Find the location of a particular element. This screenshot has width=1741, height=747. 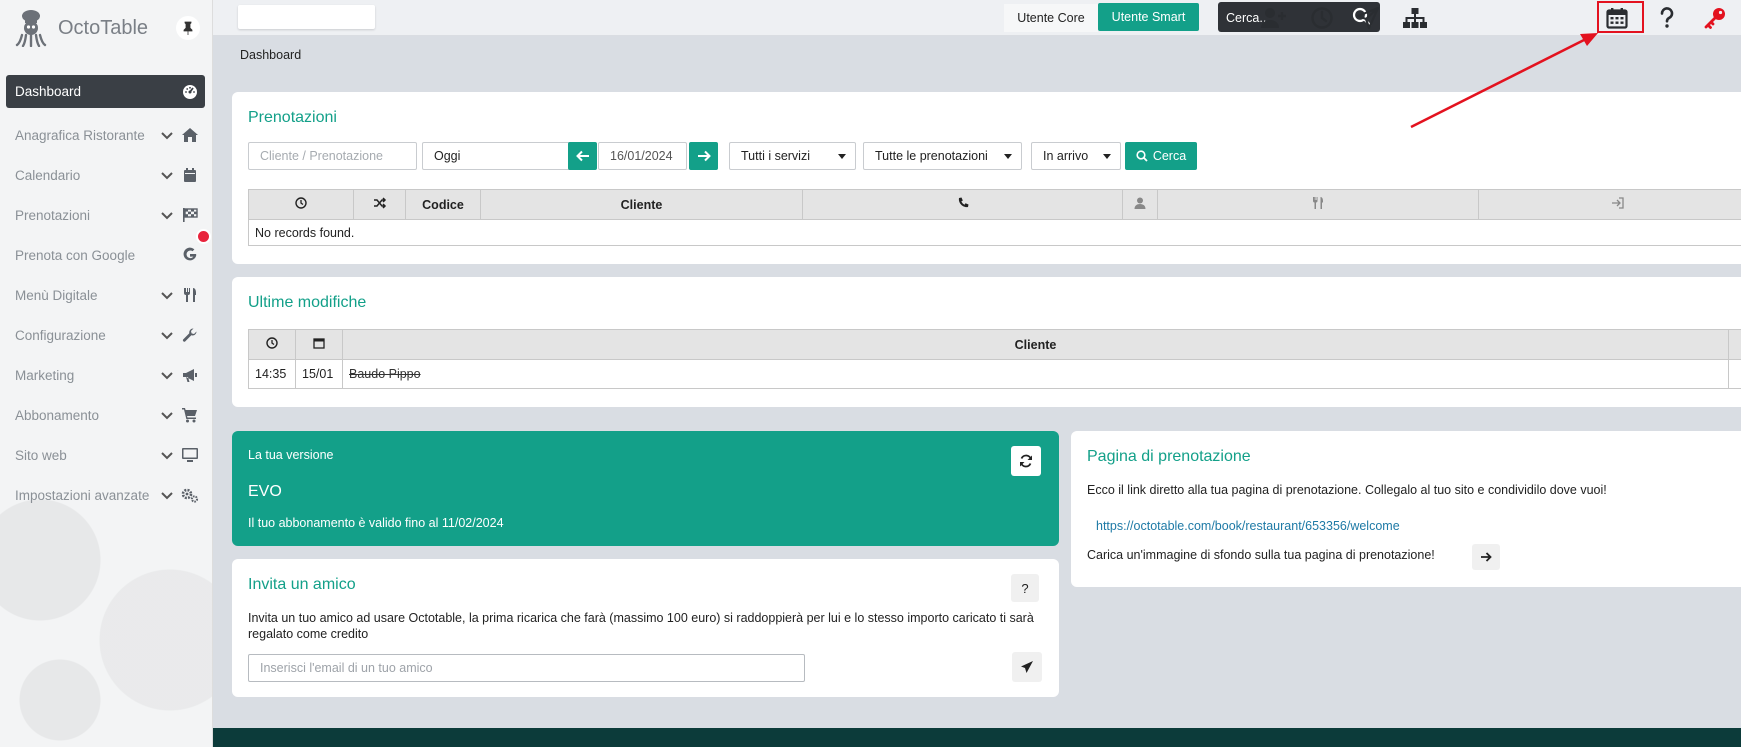

sidebar-item-calendario: Calendario is located at coordinates (105, 175).